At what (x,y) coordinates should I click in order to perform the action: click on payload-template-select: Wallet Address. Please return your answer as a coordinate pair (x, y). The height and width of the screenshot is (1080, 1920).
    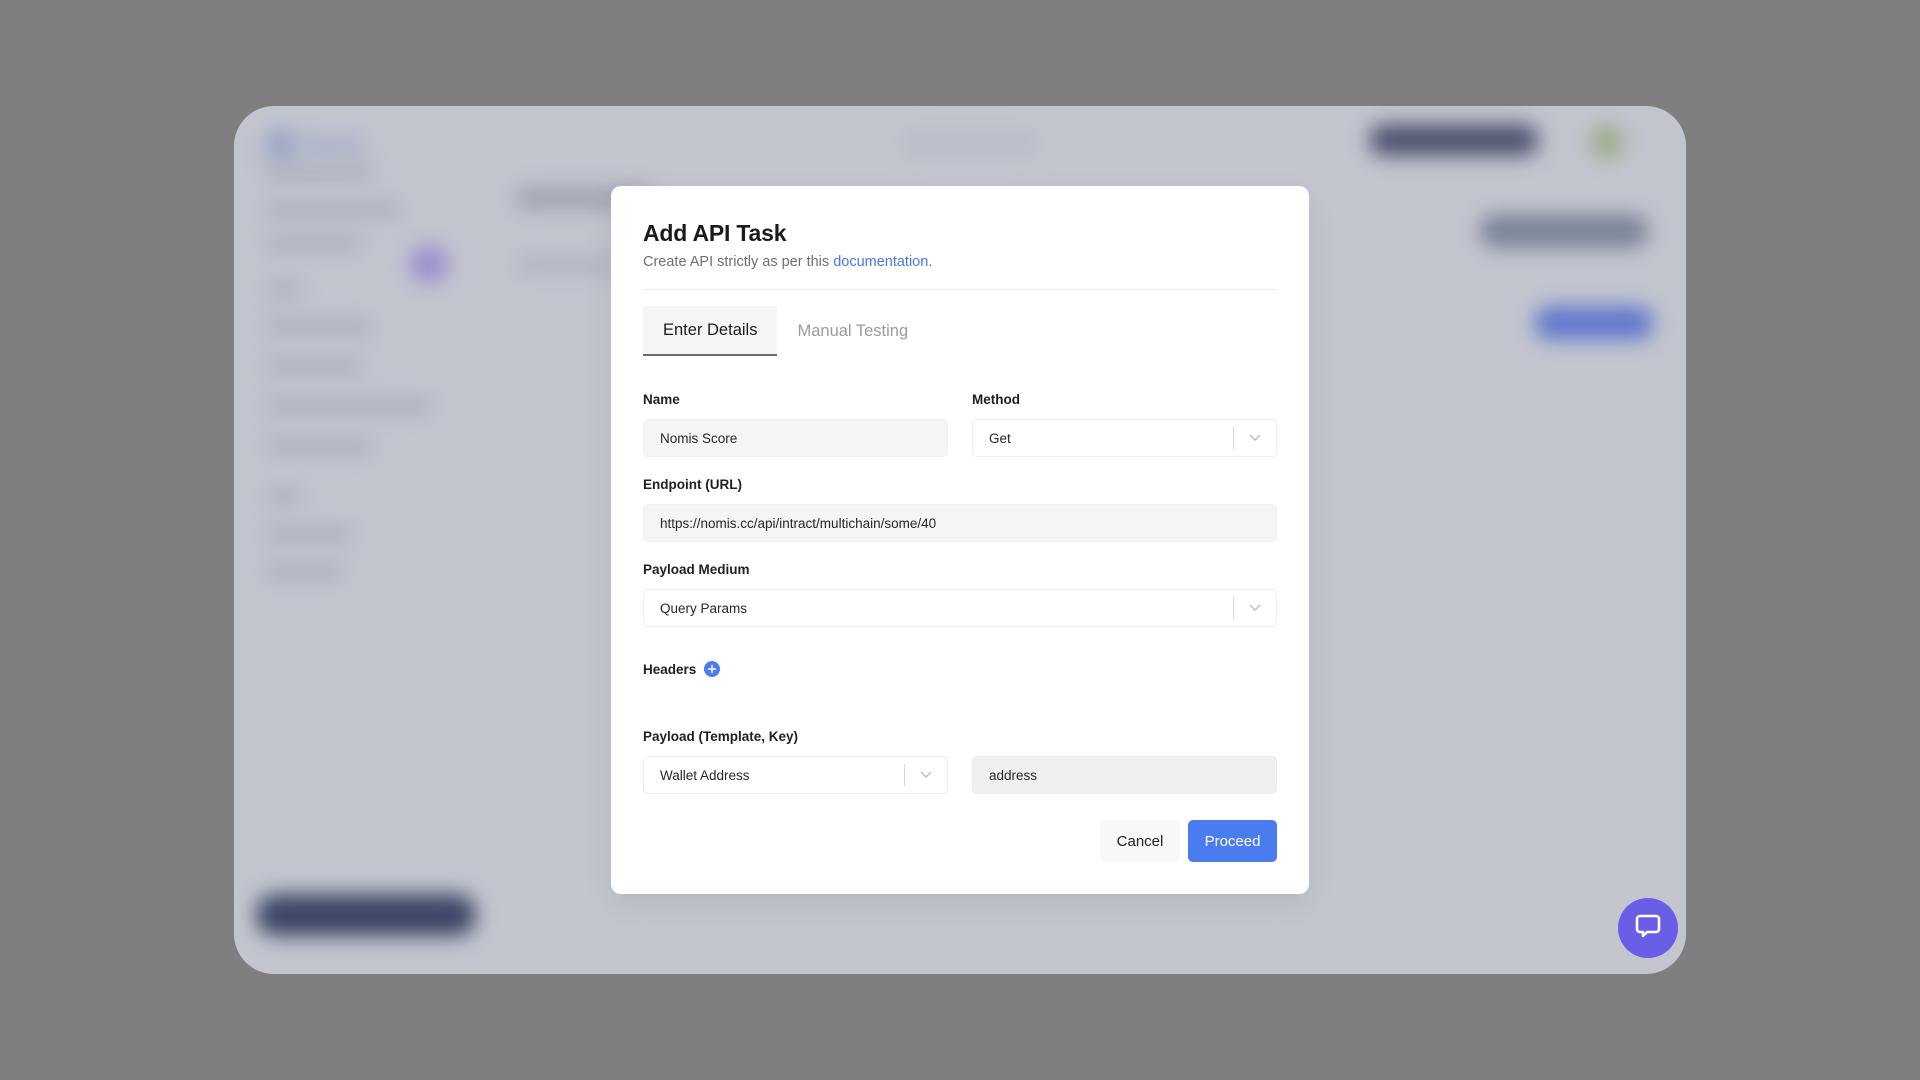
    Looking at the image, I should click on (795, 775).